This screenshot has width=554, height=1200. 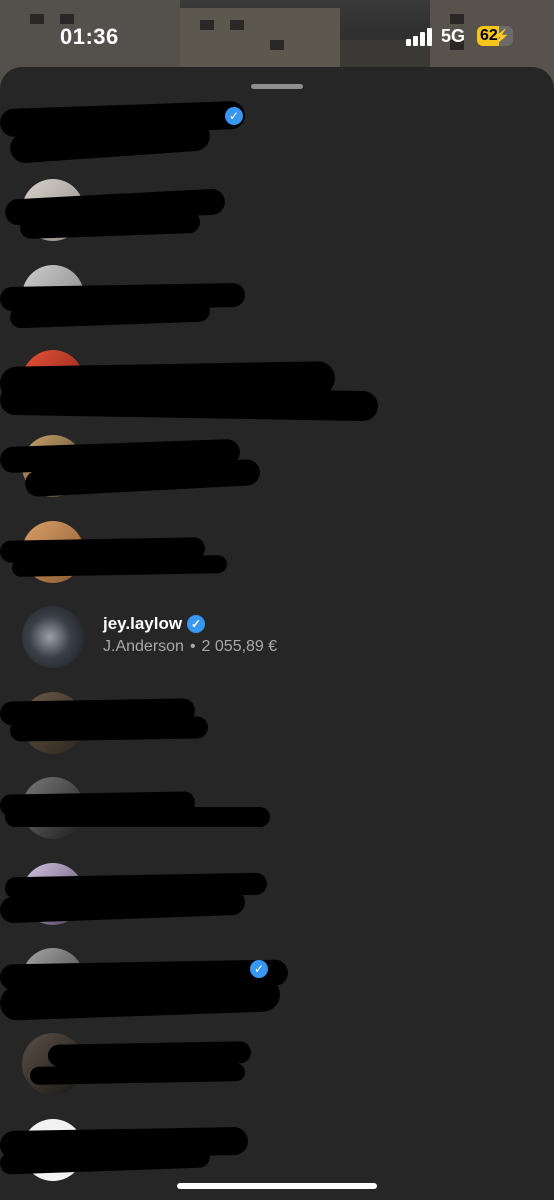 What do you see at coordinates (277, 1186) in the screenshot?
I see `home-indicator` at bounding box center [277, 1186].